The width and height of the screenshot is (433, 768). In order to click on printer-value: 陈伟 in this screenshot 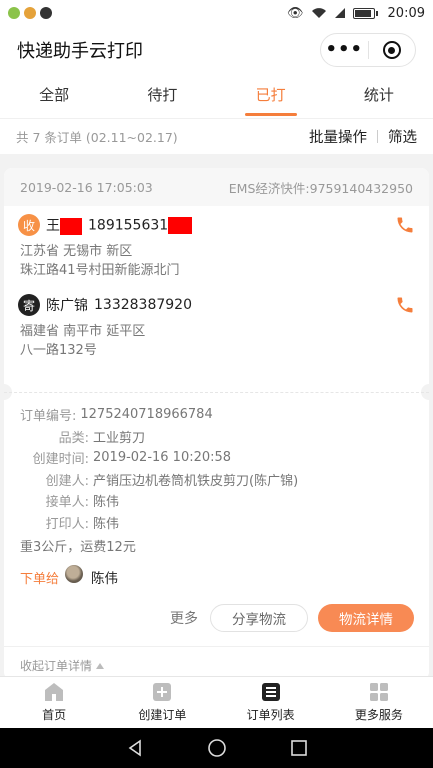, I will do `click(106, 524)`.